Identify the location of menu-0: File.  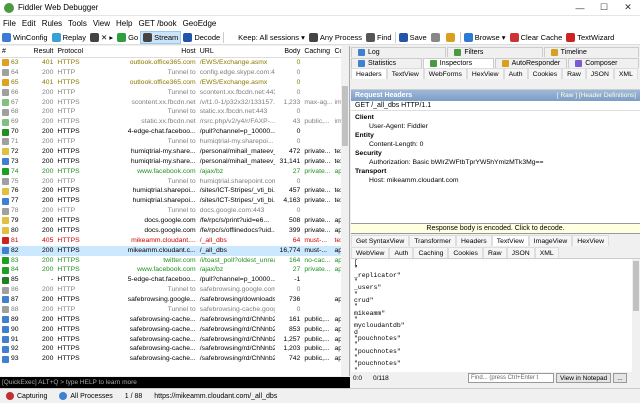
(9, 23).